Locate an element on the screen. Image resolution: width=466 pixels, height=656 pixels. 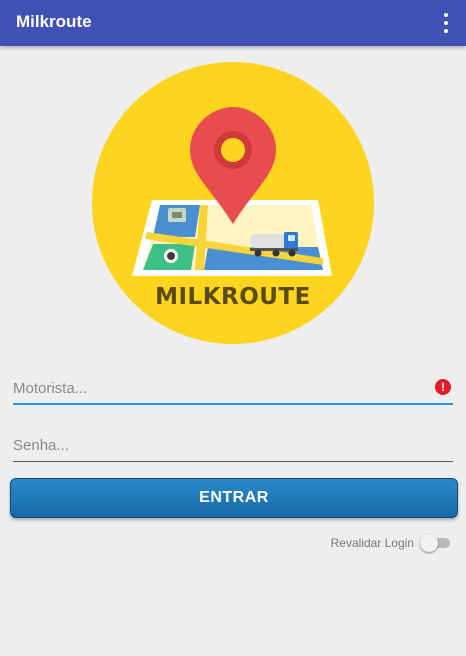
app-title: Milkroute is located at coordinates (54, 21).